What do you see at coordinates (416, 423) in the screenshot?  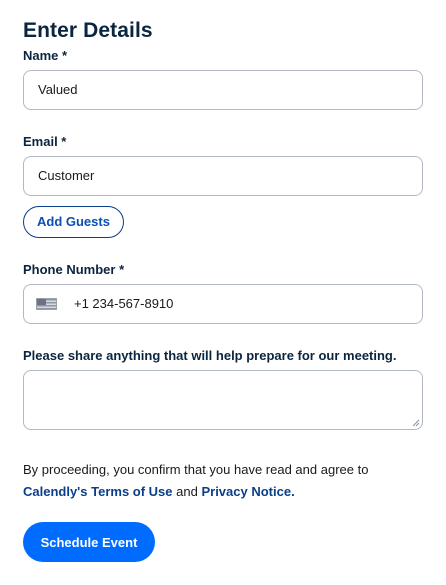 I see `resize-grip-icon` at bounding box center [416, 423].